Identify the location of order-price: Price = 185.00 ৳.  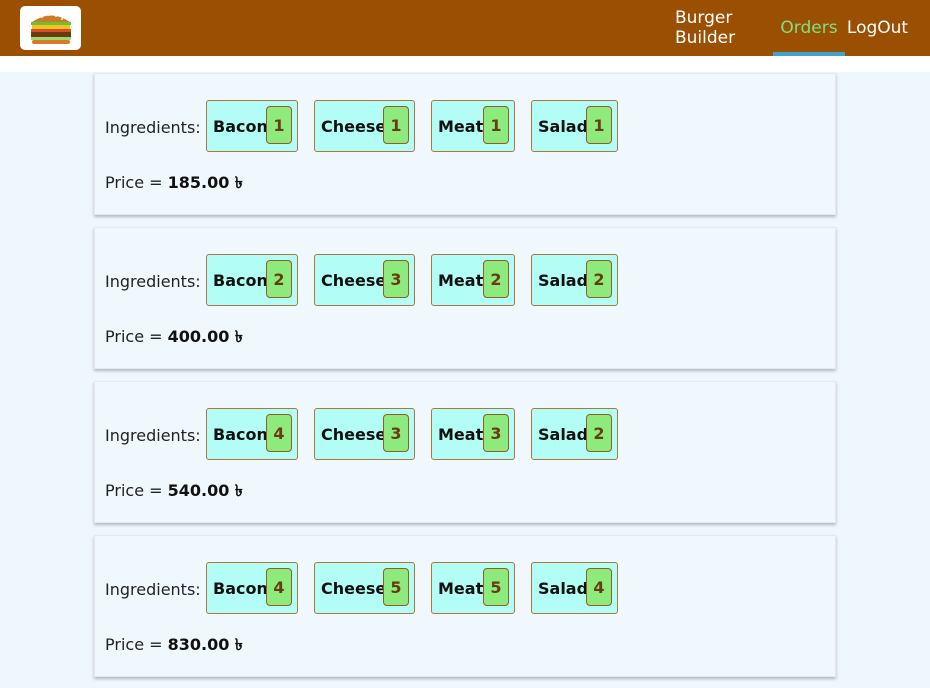
(174, 183).